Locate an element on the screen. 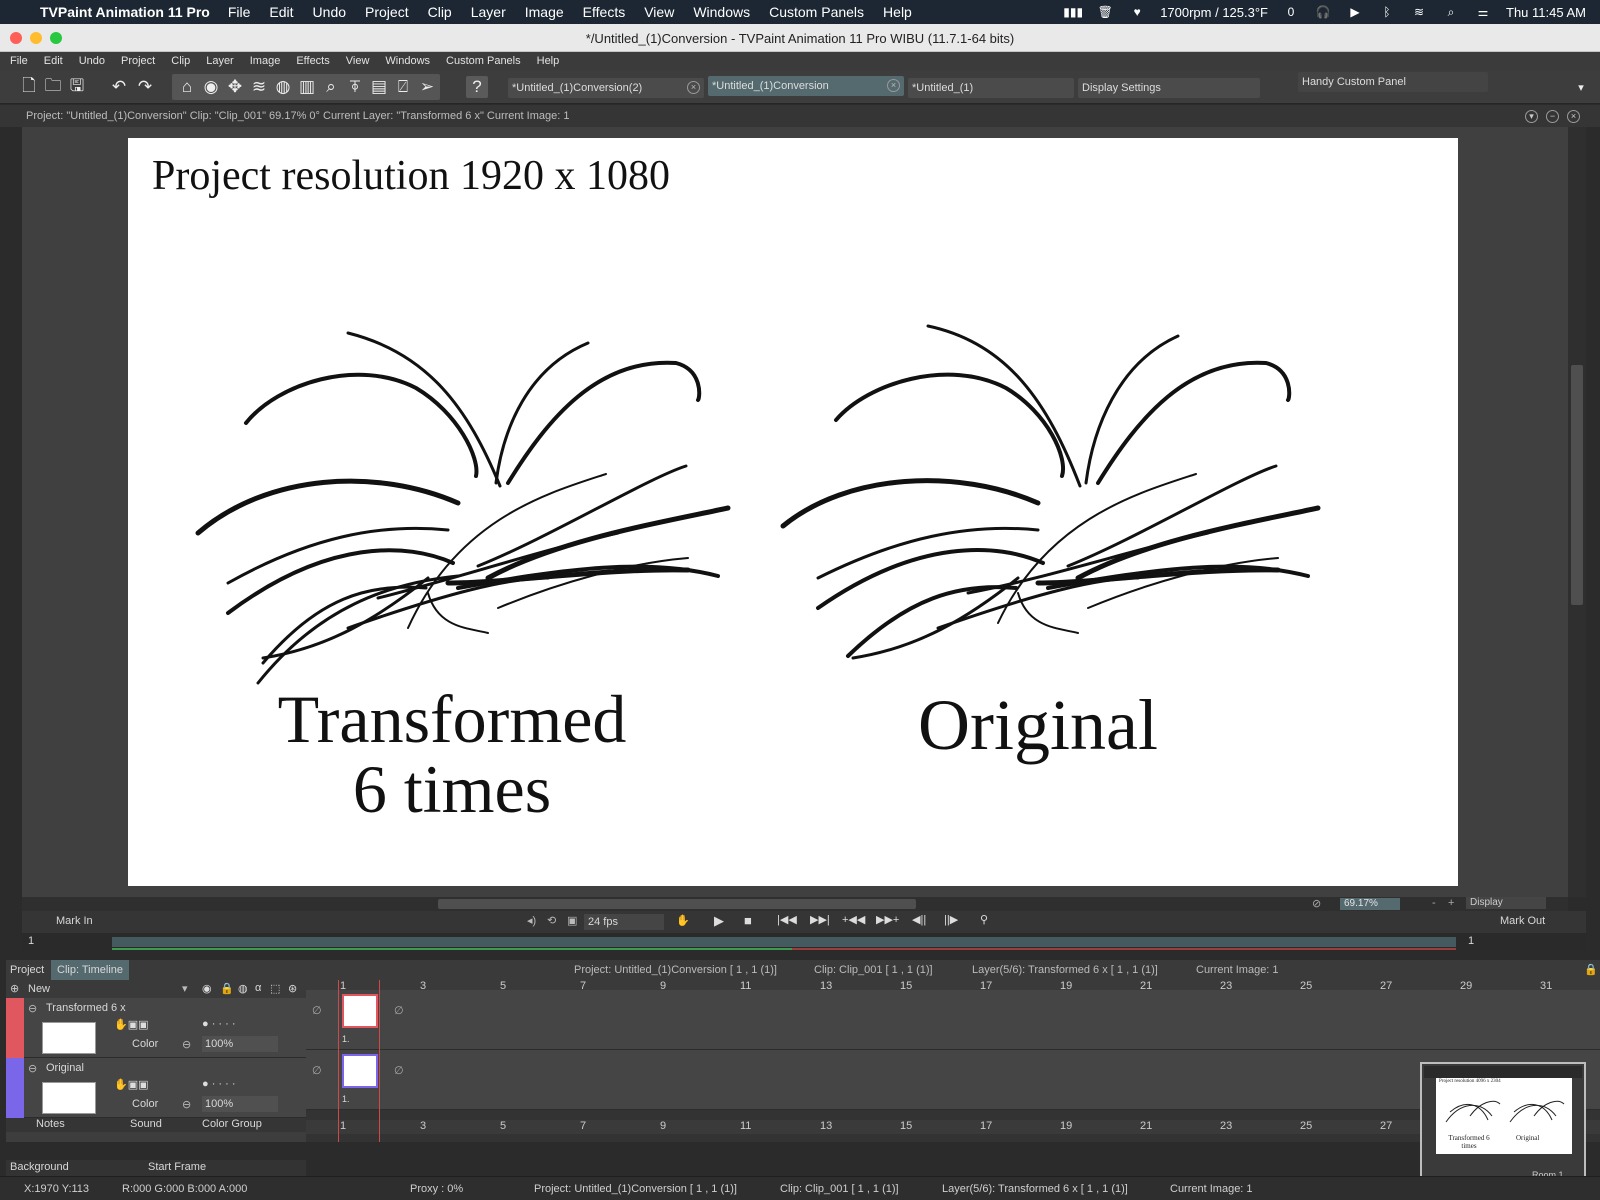  pin-icon: ⍕ is located at coordinates (355, 87).